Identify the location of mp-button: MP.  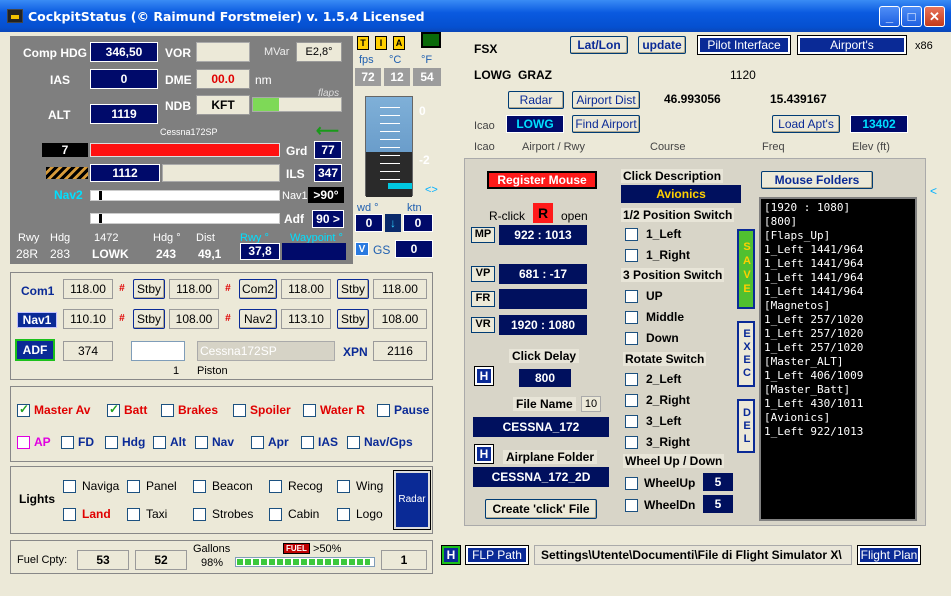
(483, 235).